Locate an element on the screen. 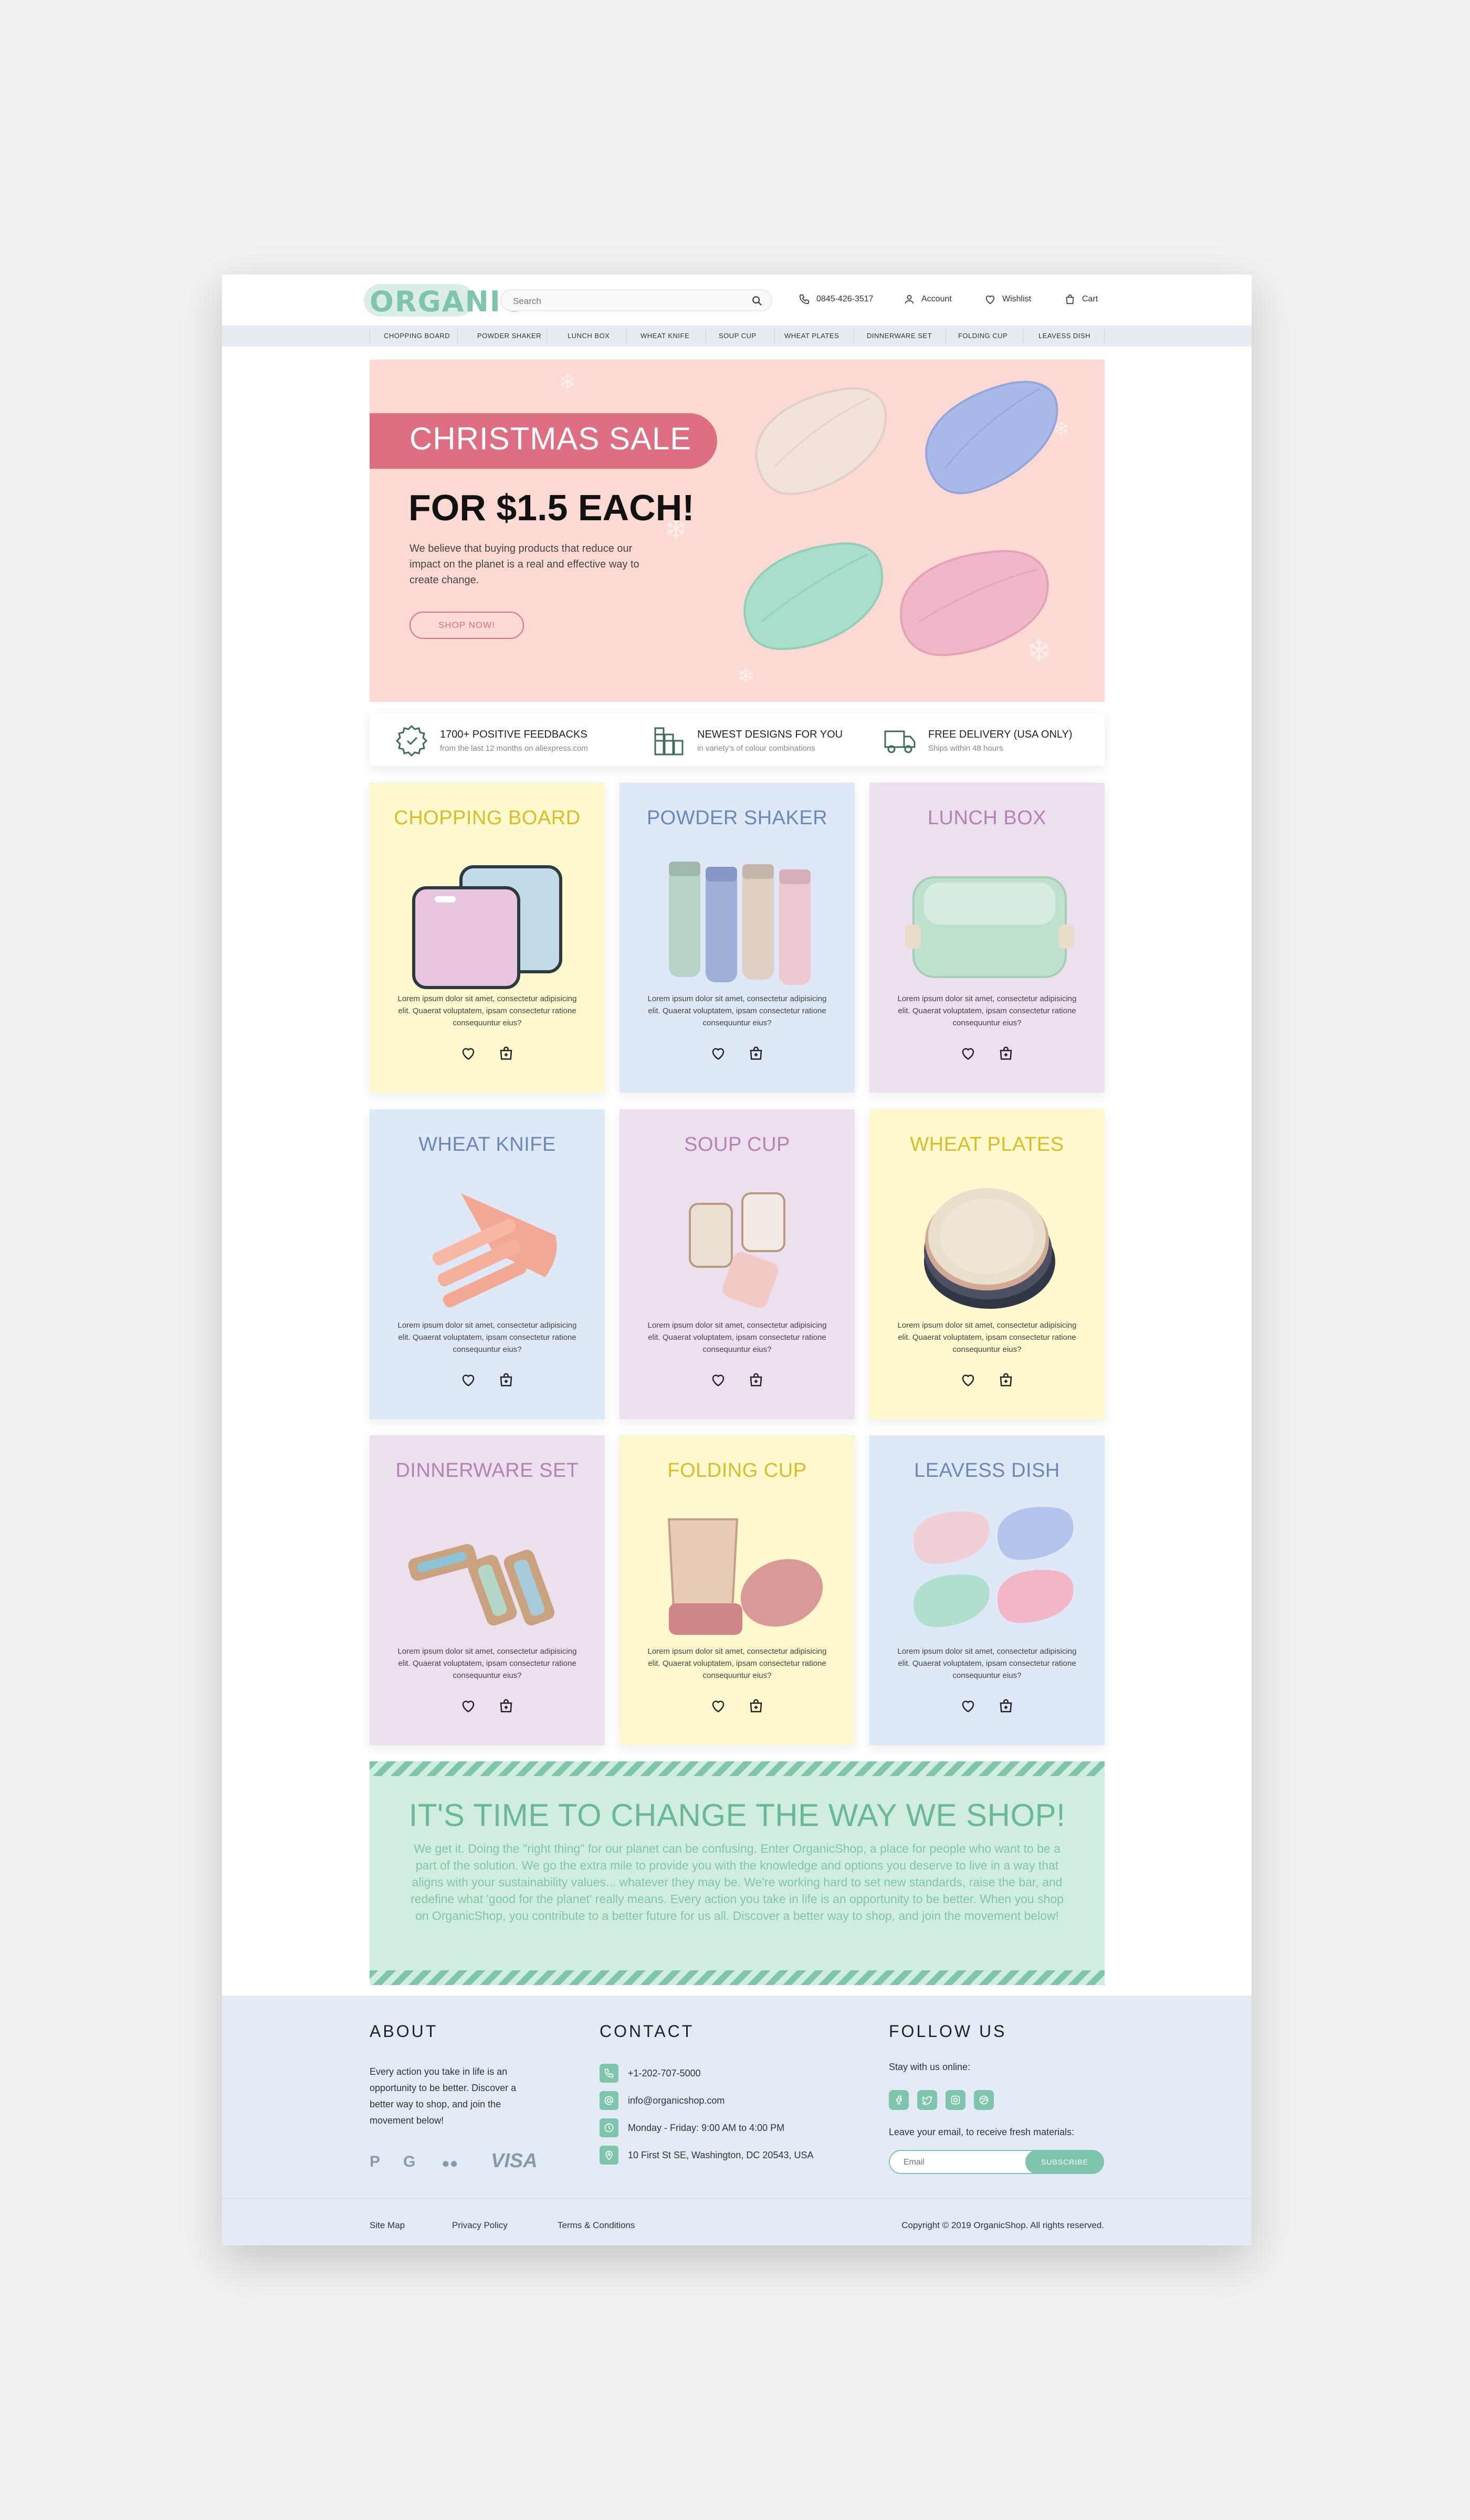 The height and width of the screenshot is (2520, 1470). dribbble-icon is located at coordinates (984, 2100).